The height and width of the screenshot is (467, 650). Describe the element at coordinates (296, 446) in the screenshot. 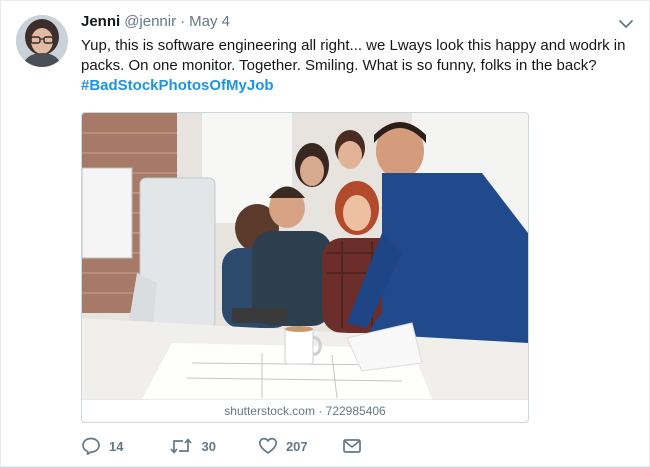

I see `like-count: 207` at that location.